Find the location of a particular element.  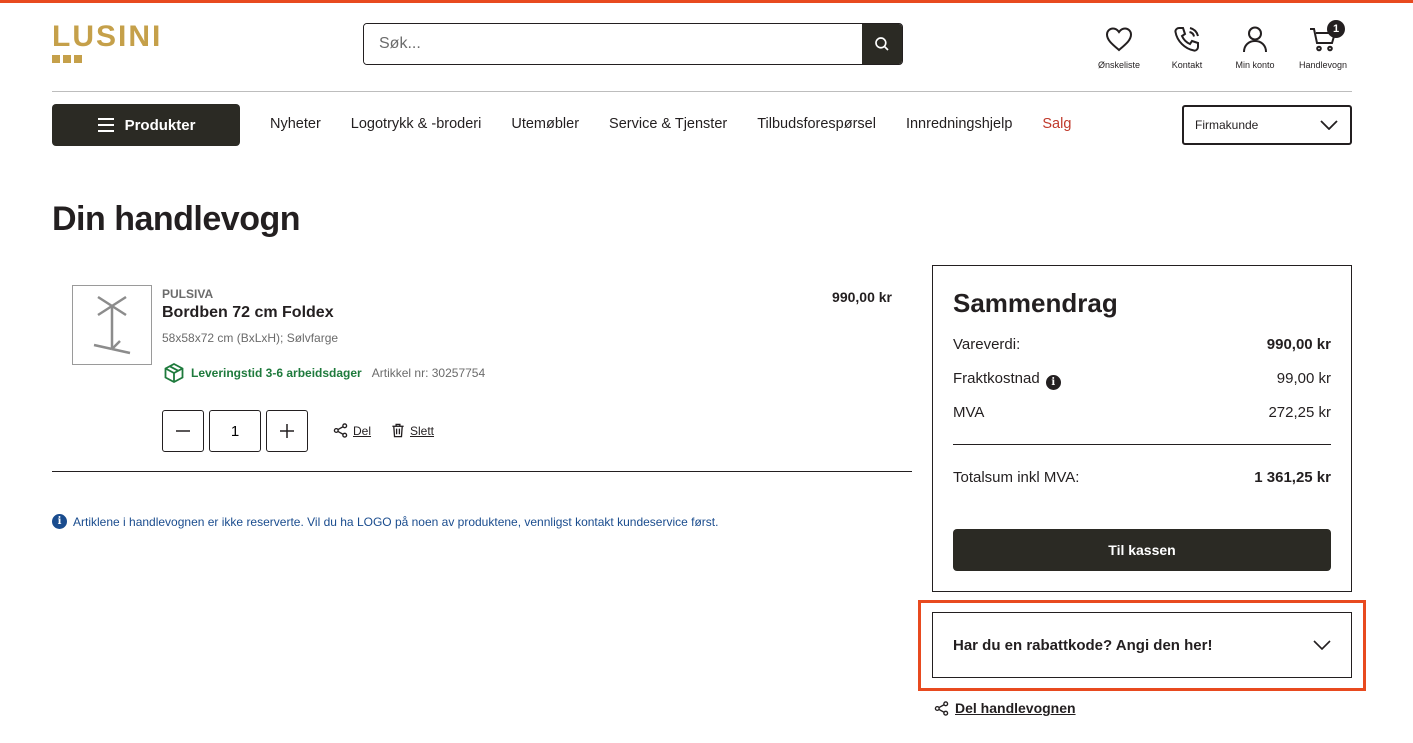

quantity-increase-button is located at coordinates (287, 431).